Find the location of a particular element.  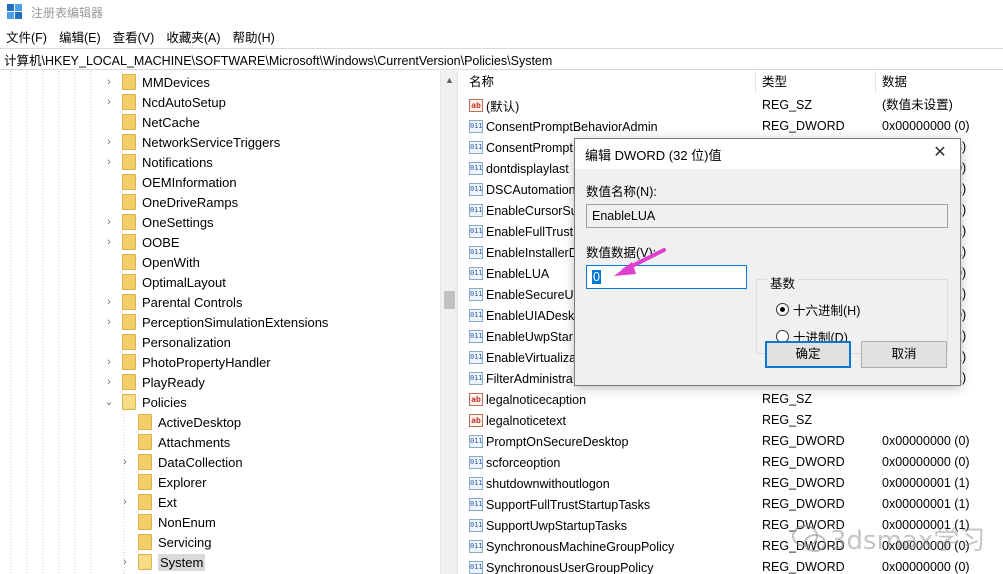

tree-item-label: Servicing is located at coordinates (184, 542).